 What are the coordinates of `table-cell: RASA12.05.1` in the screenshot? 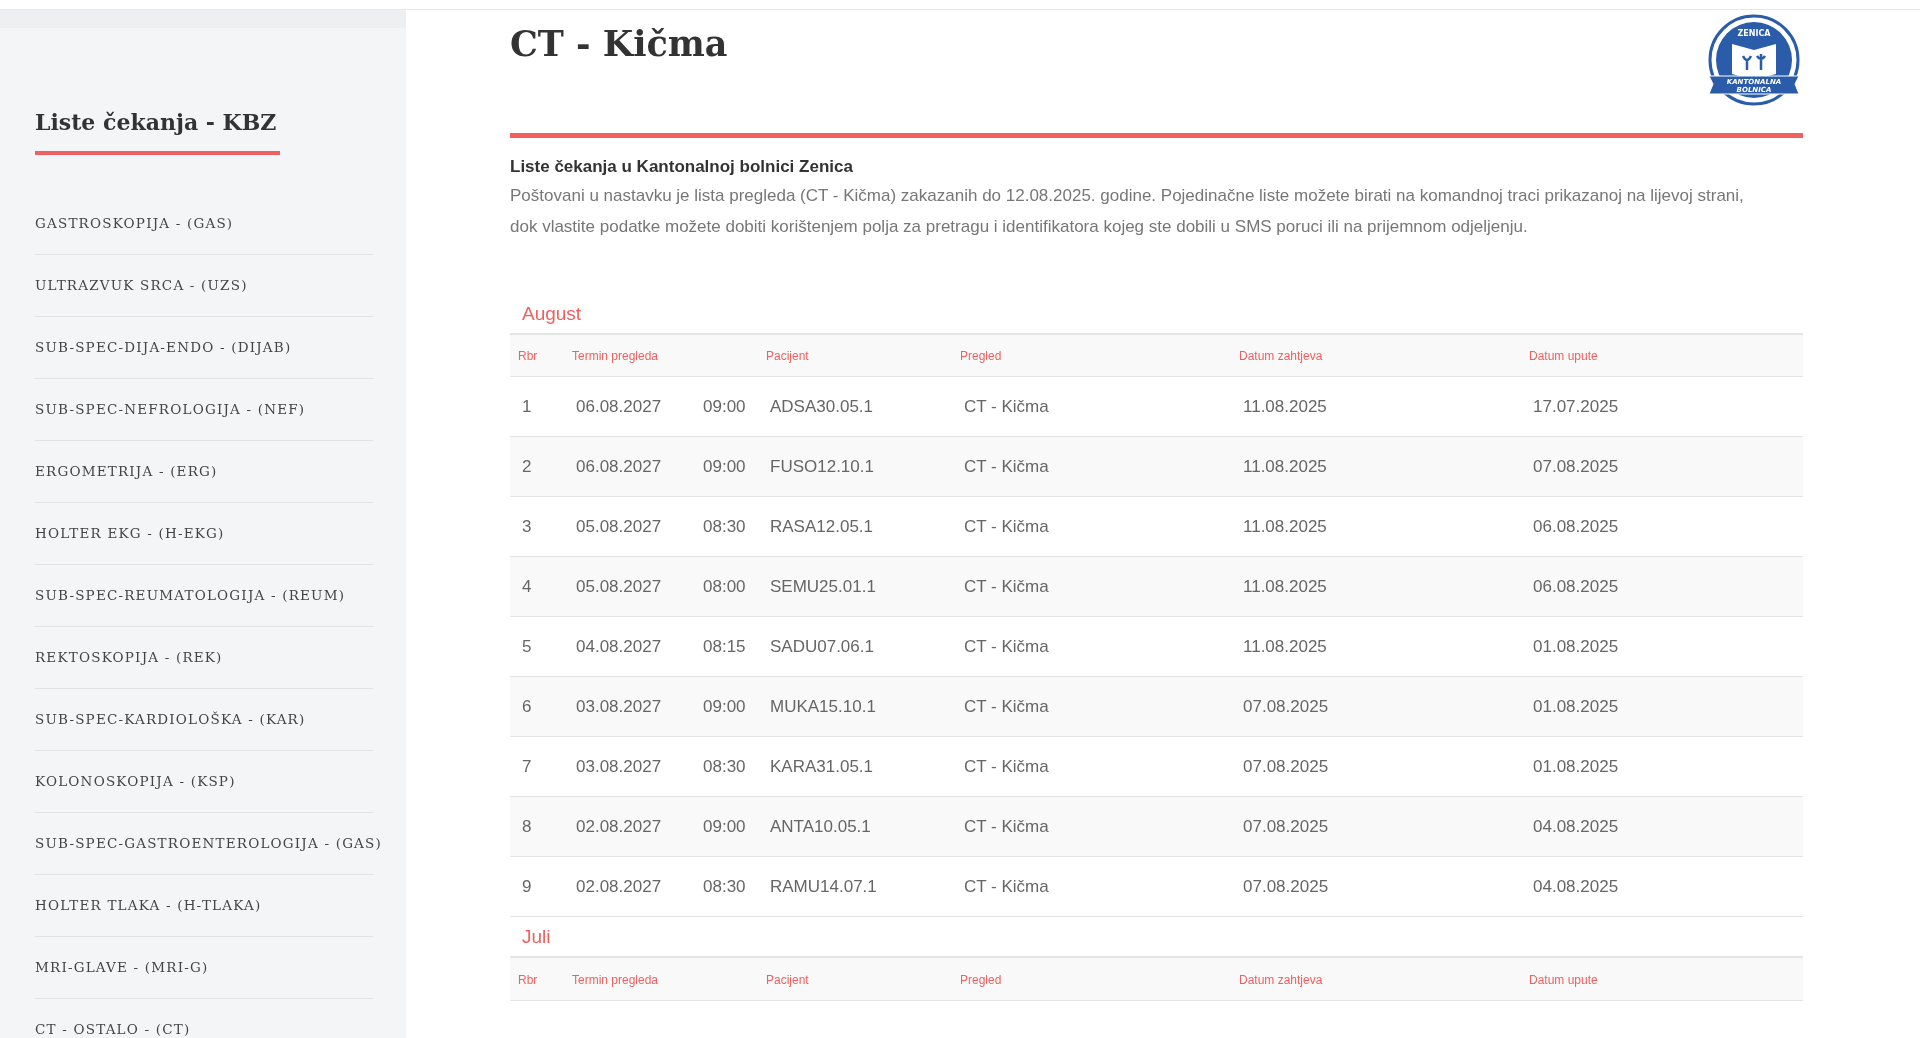 It's located at (821, 526).